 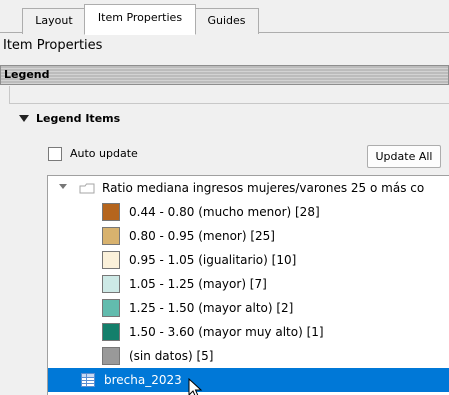 I want to click on legend-class-row: 1.05 - 1.25 (mayor) [7], so click(x=248, y=284).